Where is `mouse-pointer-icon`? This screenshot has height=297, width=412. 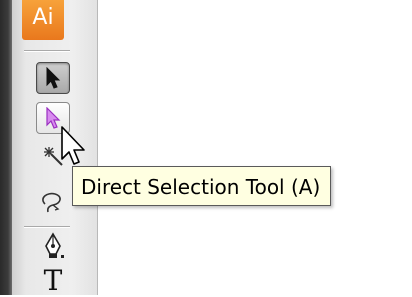
mouse-pointer-icon is located at coordinates (71, 146).